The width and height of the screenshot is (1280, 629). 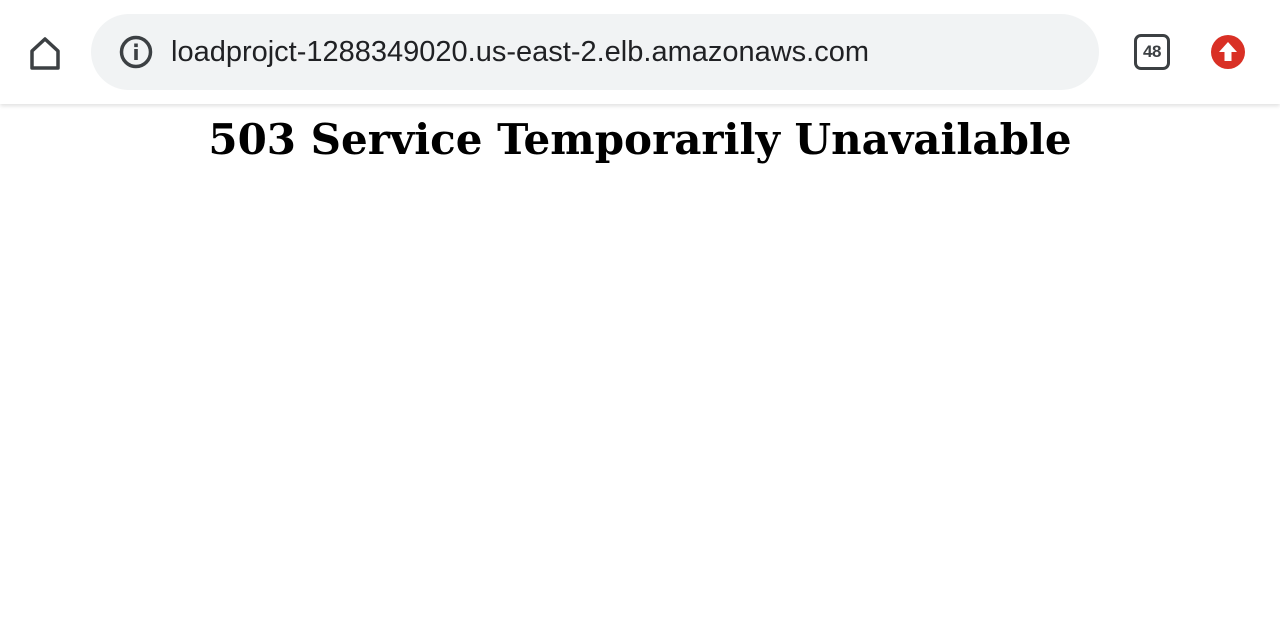 I want to click on tab-switcher-button: 48, so click(x=1152, y=52).